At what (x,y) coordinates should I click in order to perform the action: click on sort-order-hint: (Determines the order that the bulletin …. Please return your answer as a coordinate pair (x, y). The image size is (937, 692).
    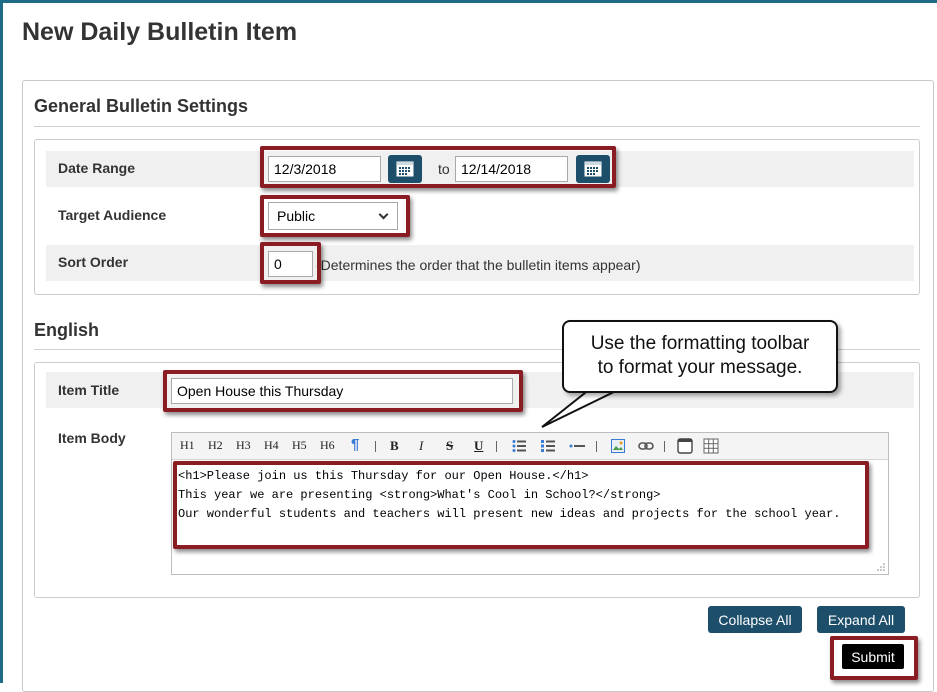
    Looking at the image, I should click on (478, 265).